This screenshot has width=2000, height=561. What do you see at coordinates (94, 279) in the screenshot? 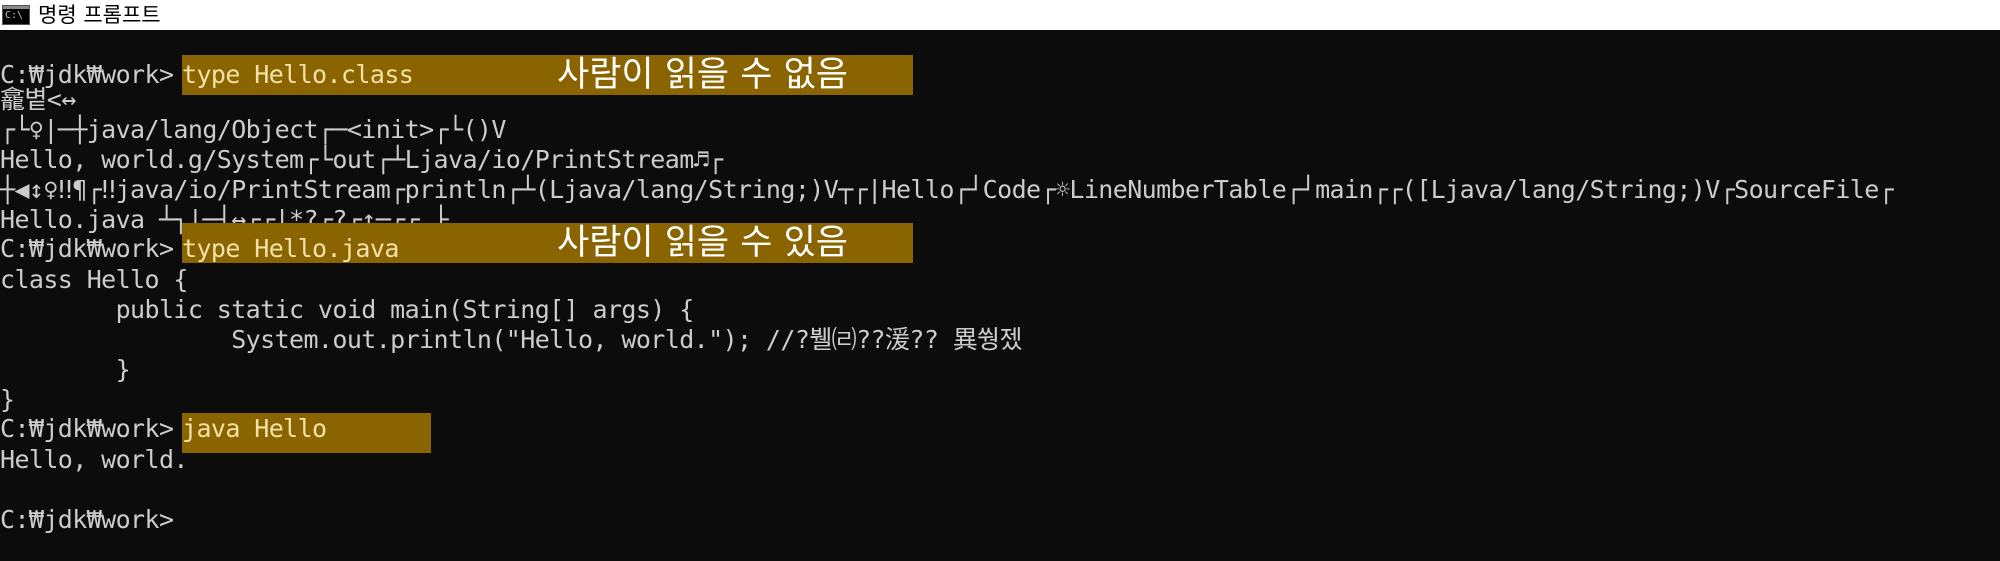
I see `console-line: class Hello {` at bounding box center [94, 279].